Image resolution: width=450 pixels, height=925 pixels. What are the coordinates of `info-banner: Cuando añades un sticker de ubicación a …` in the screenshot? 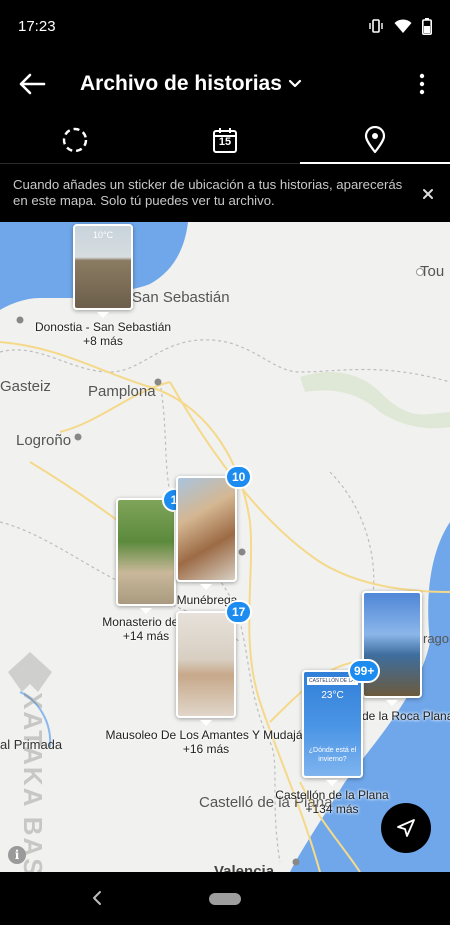 It's located at (225, 193).